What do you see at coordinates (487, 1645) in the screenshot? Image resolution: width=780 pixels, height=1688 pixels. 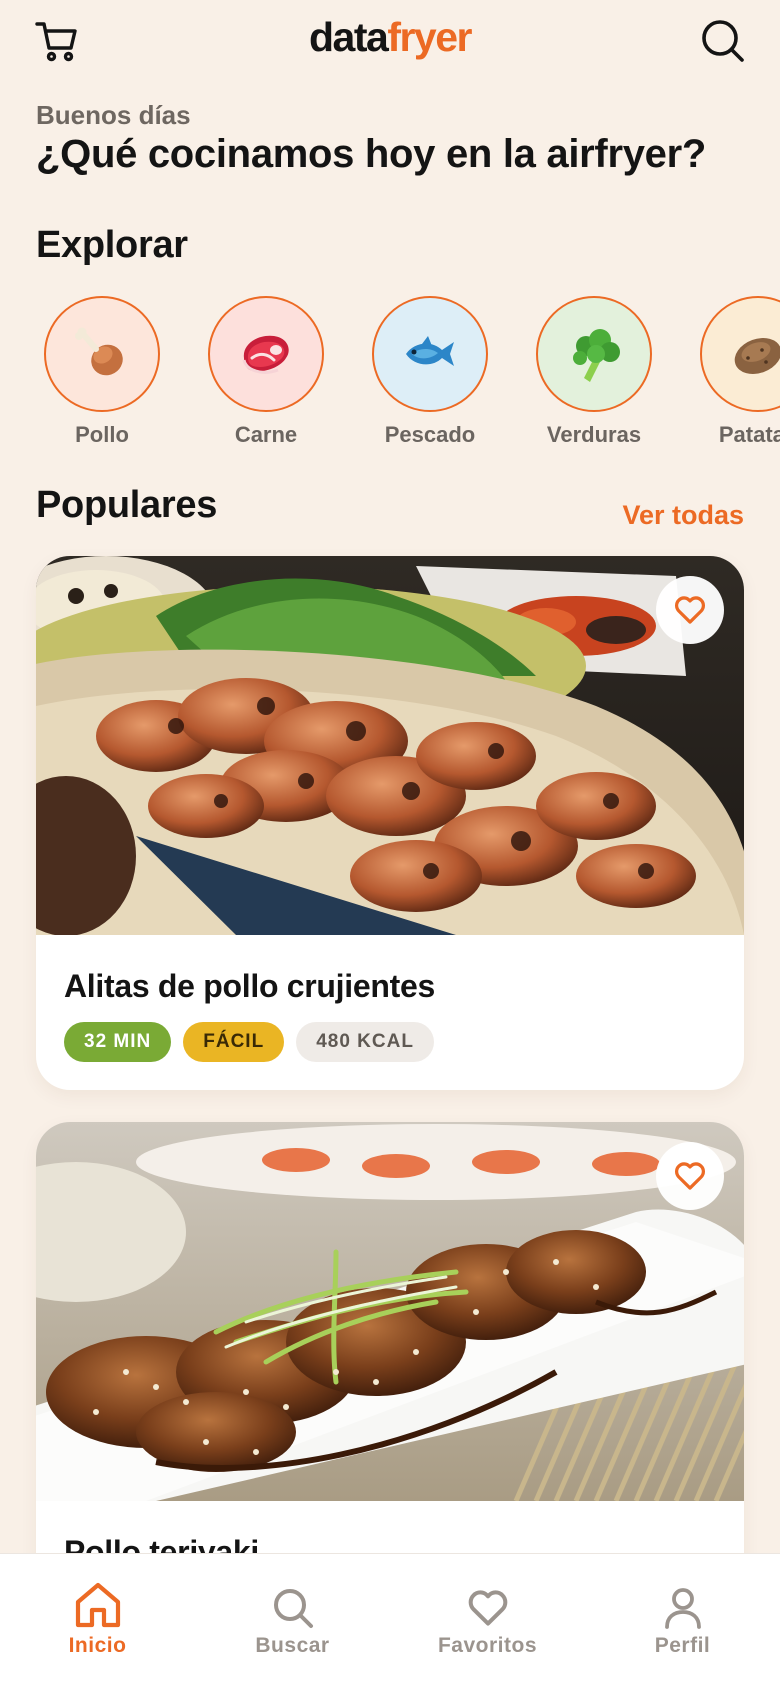 I see `nav-label: Favoritos` at bounding box center [487, 1645].